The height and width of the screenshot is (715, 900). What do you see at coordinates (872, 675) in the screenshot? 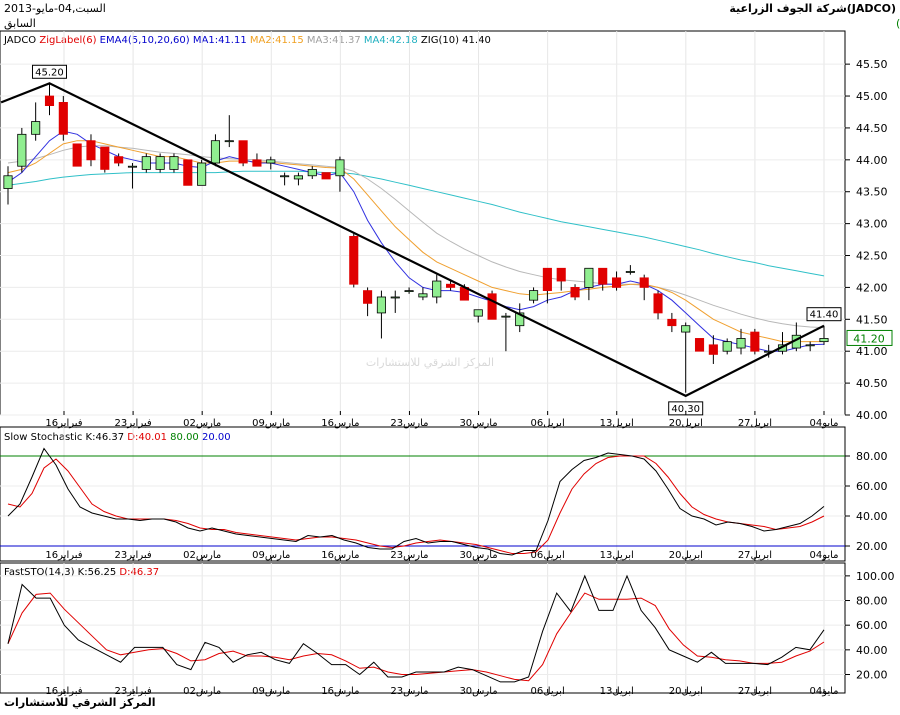
I see `fast-stochastic-axis-label: 20.00` at bounding box center [872, 675].